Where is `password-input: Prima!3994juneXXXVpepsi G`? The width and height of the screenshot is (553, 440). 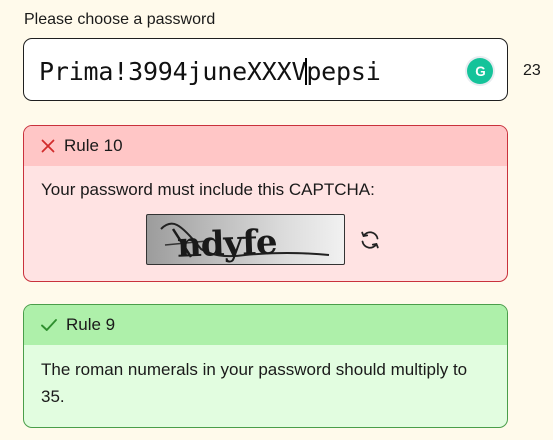 password-input: Prima!3994juneXXXVpepsi G is located at coordinates (265, 69).